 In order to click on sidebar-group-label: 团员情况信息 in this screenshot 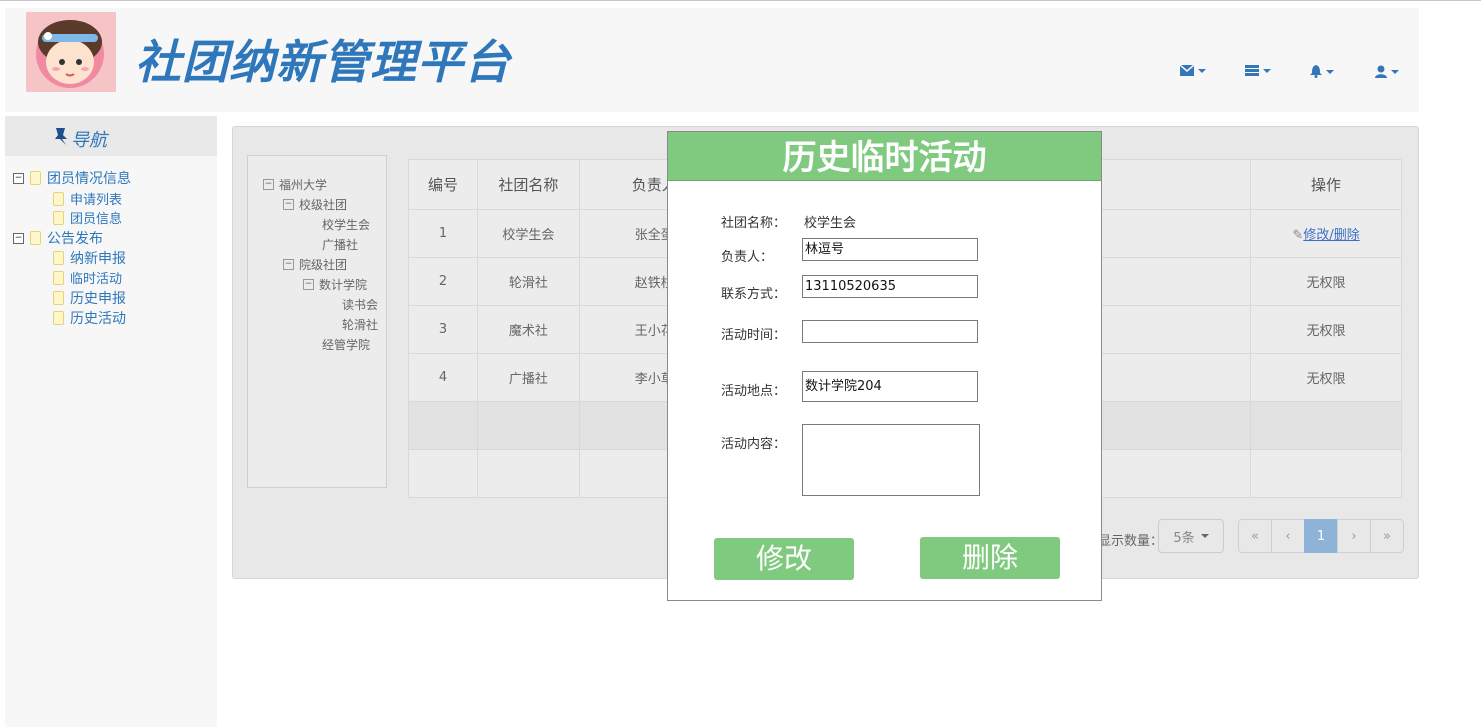, I will do `click(89, 179)`.